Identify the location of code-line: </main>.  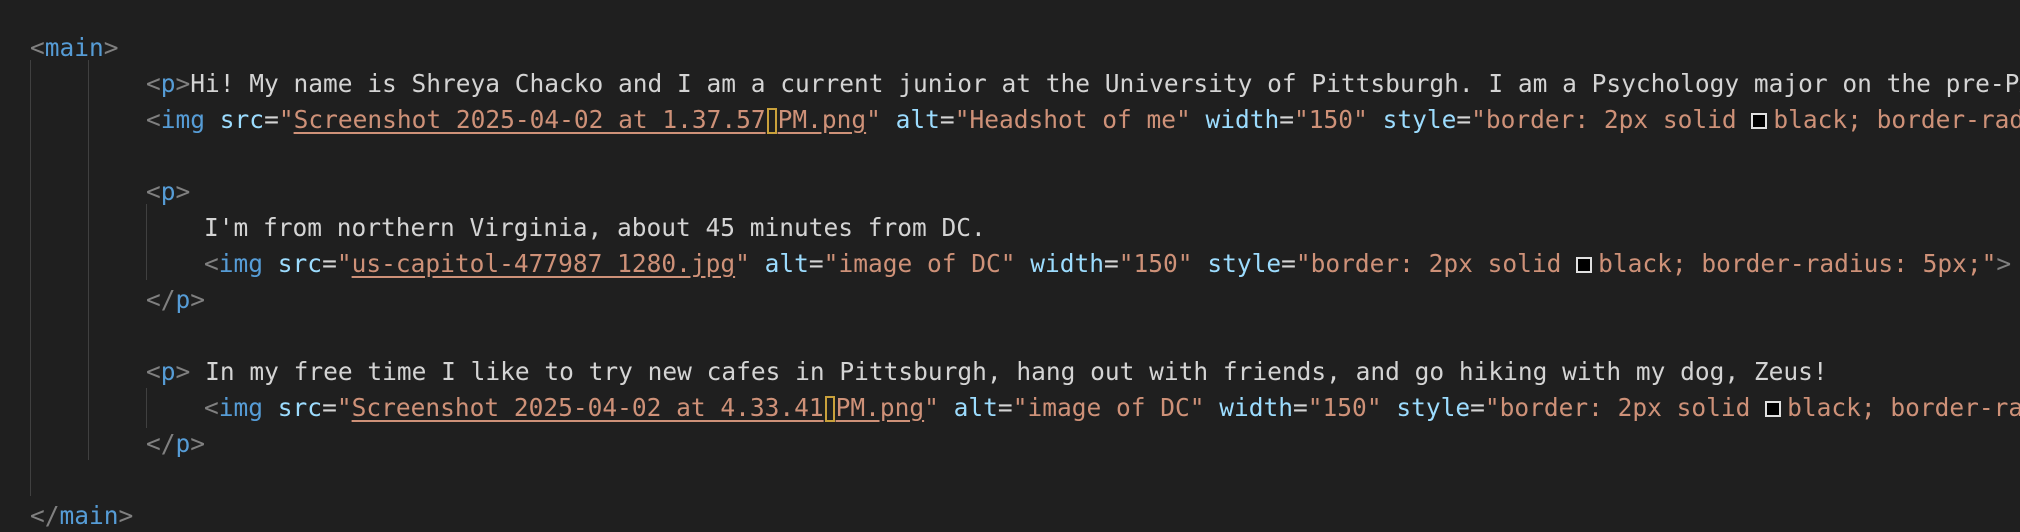
(81, 515).